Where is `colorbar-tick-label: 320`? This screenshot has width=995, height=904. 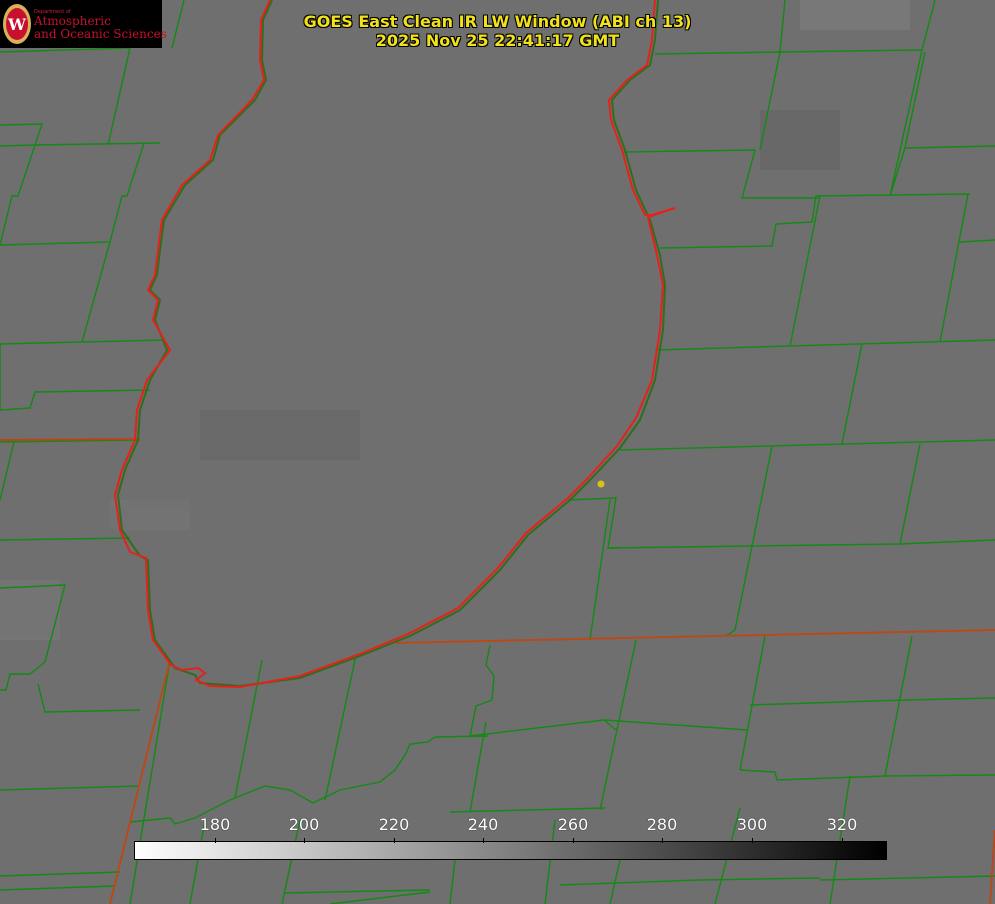
colorbar-tick-label: 320 is located at coordinates (842, 824).